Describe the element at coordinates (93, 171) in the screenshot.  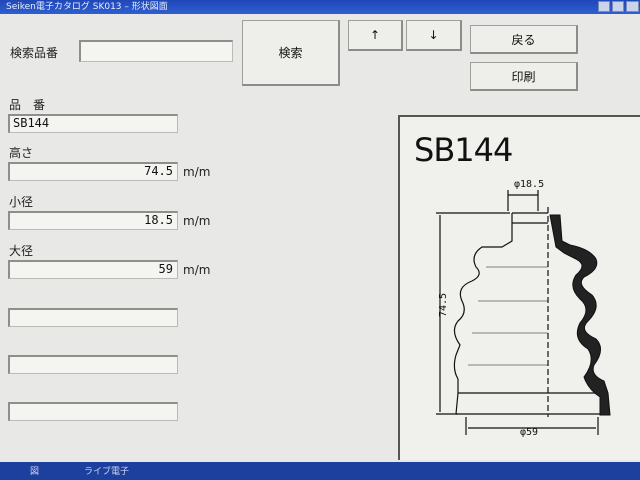
I see `height-field: 74.5` at that location.